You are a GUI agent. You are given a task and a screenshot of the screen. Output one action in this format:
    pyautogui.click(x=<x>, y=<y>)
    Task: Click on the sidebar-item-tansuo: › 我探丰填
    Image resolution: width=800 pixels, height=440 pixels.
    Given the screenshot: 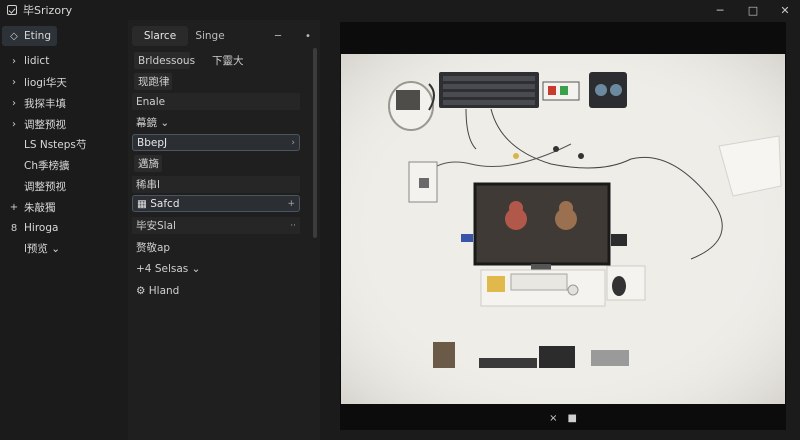 What is the action you would take?
    pyautogui.click(x=37, y=103)
    